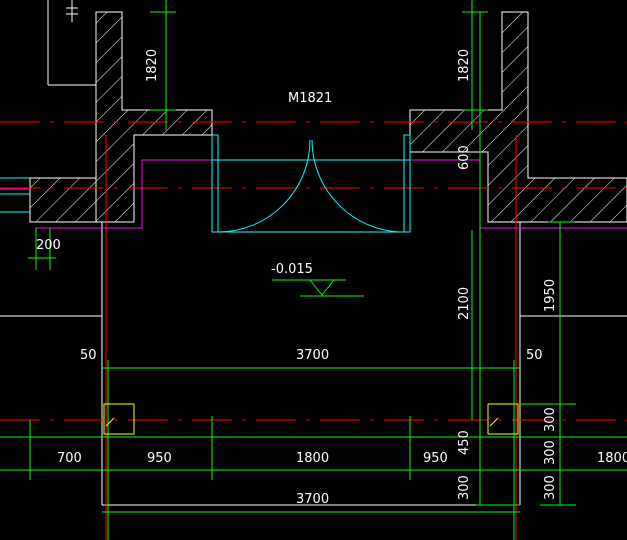 This screenshot has height=540, width=627. What do you see at coordinates (318, 288) in the screenshot?
I see `elevation-marker` at bounding box center [318, 288].